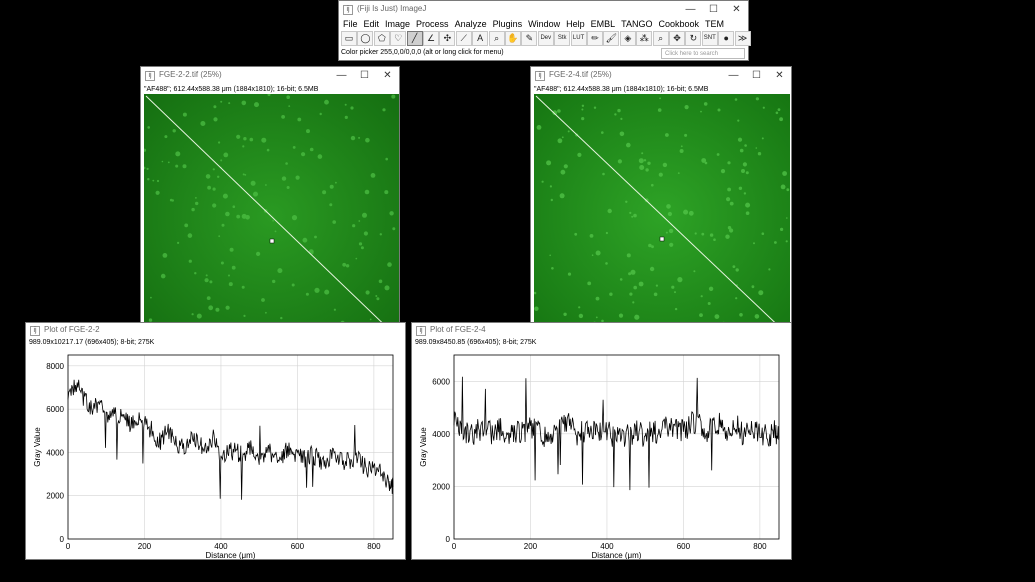 The height and width of the screenshot is (582, 1035). Describe the element at coordinates (714, 24) in the screenshot. I see `menu-tem: TEM` at that location.